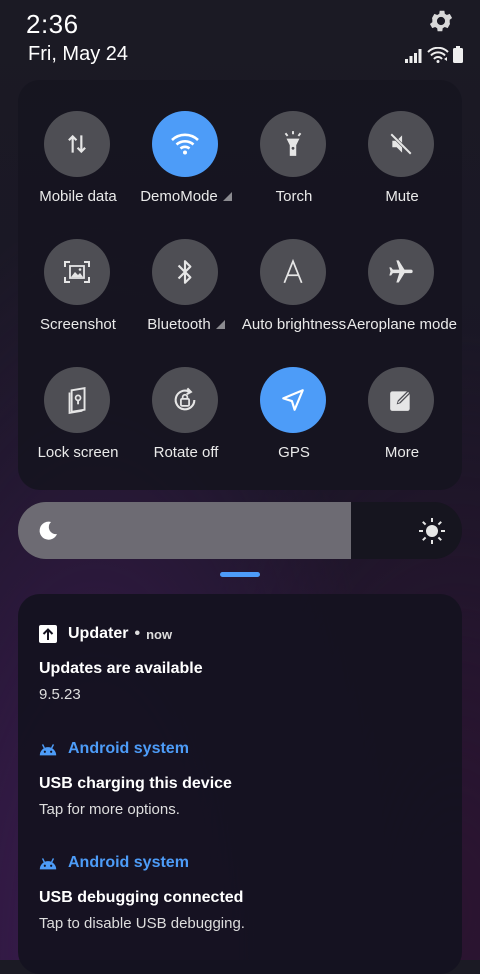 The image size is (480, 974). I want to click on tile-aeroplane-button, so click(401, 272).